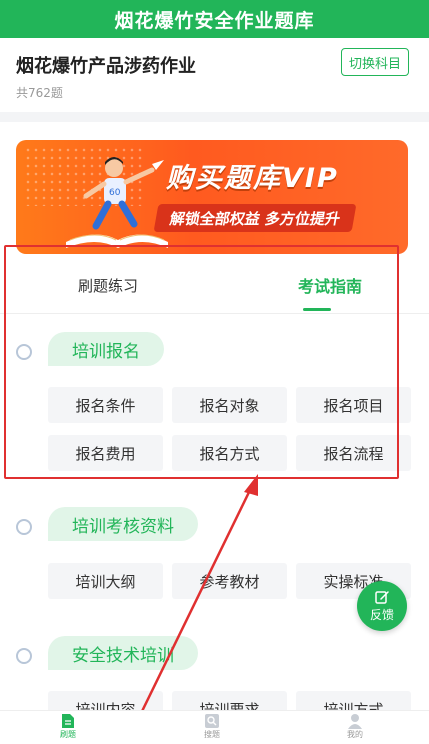  I want to click on vip-banner: 60 购买题库VIP 解锁全部权益 多方位提升, so click(212, 197).